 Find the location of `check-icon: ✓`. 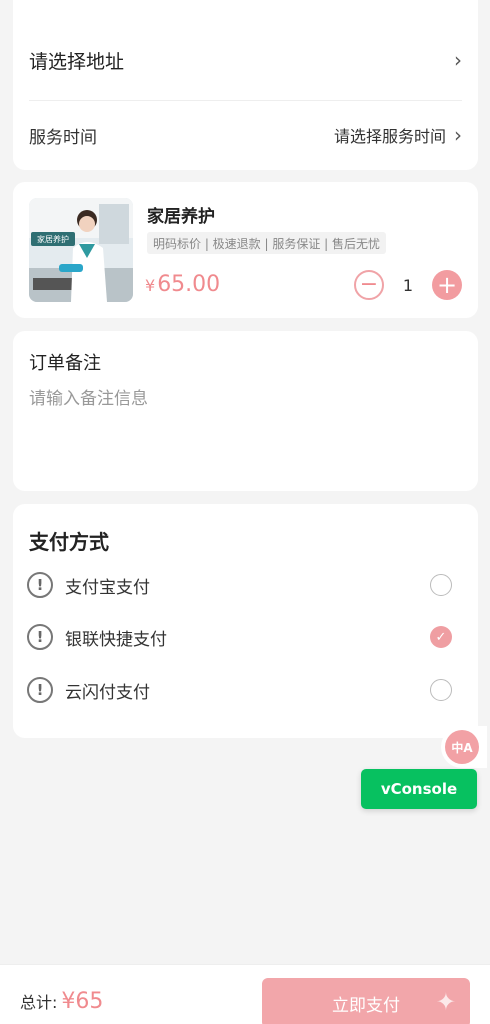

check-icon: ✓ is located at coordinates (441, 637).